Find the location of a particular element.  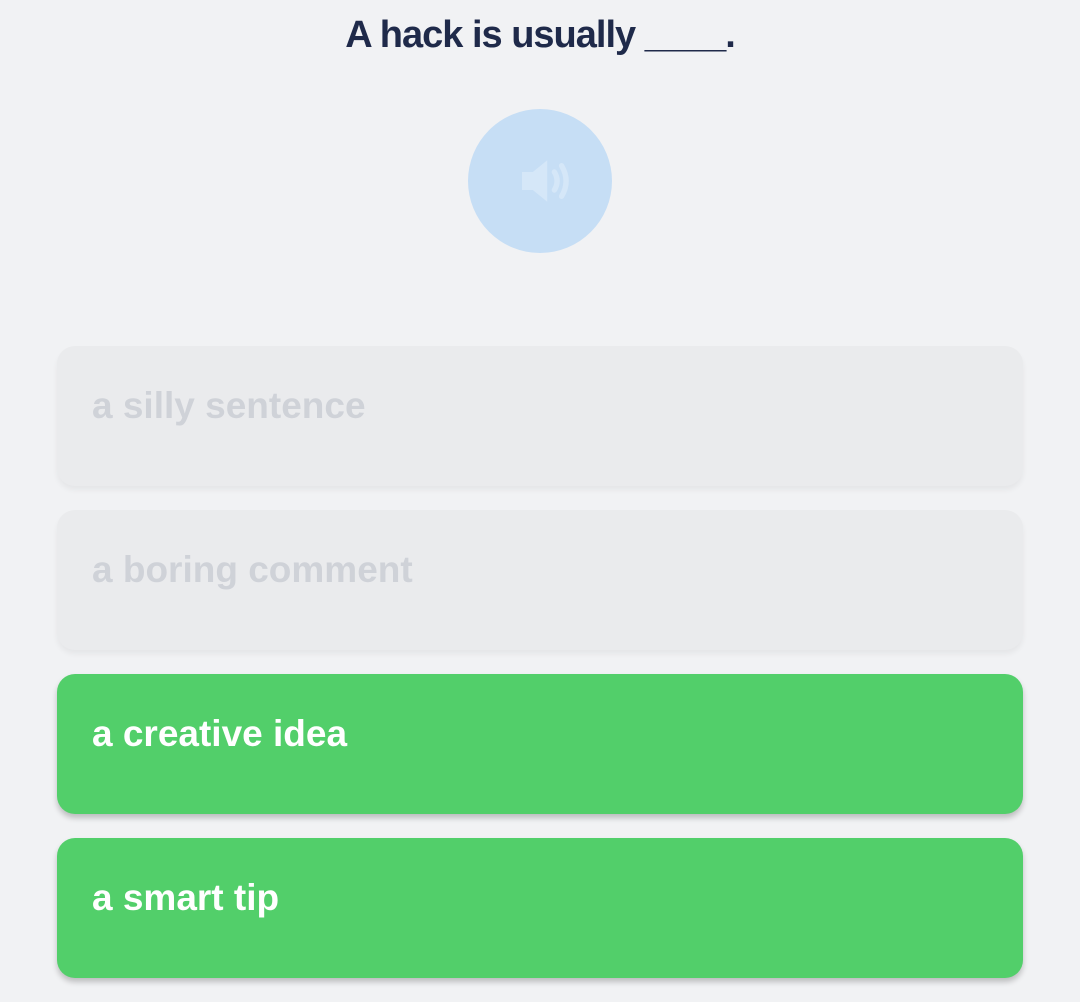

answer-option-smart-tip: a smart tip is located at coordinates (540, 908).